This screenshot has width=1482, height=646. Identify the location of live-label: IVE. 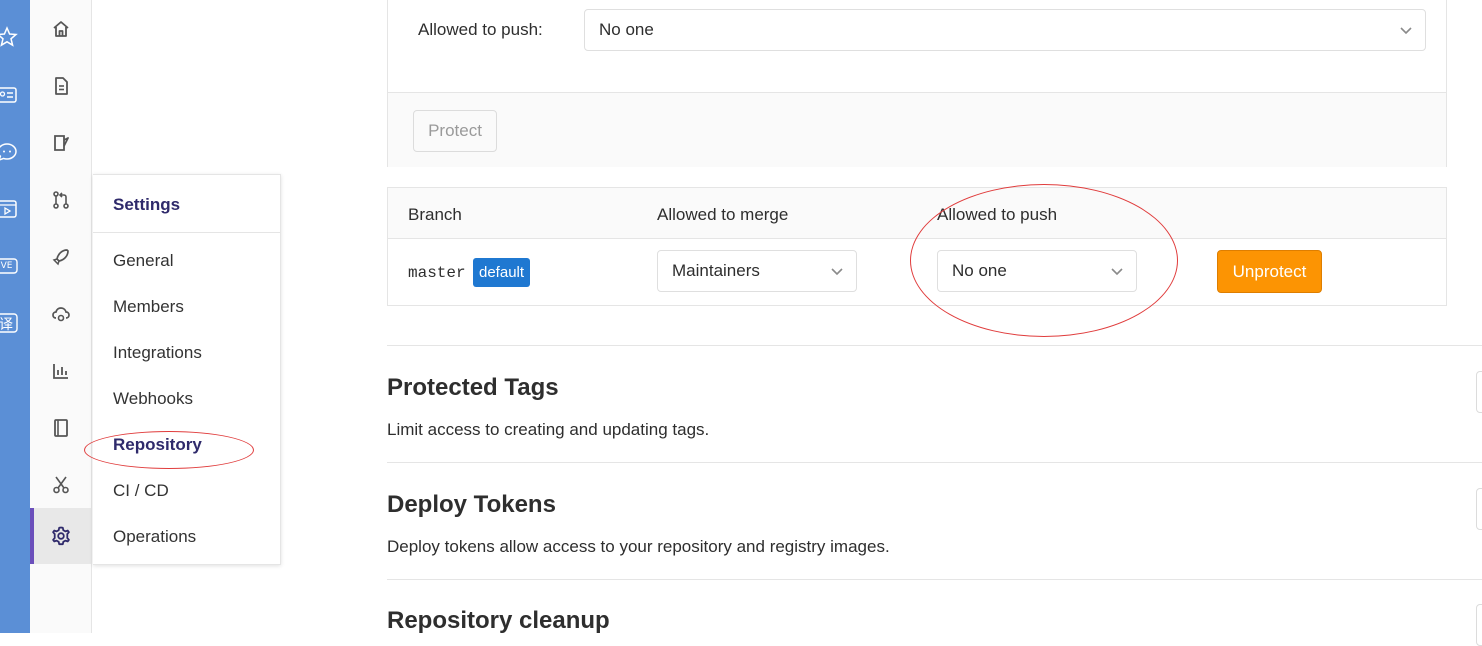
(6, 266).